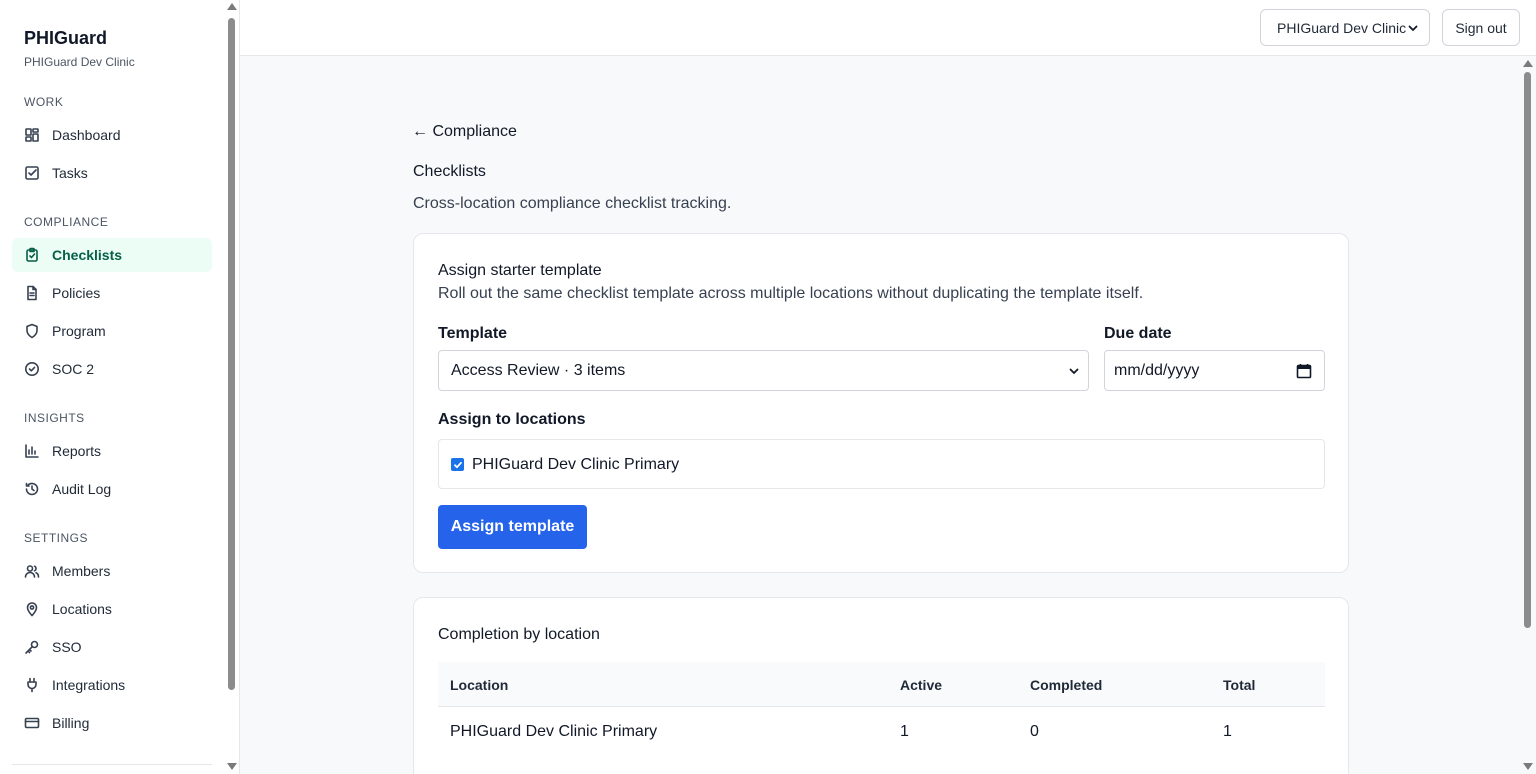 This screenshot has height=774, width=1536. I want to click on column-header-total: Total, so click(1239, 685).